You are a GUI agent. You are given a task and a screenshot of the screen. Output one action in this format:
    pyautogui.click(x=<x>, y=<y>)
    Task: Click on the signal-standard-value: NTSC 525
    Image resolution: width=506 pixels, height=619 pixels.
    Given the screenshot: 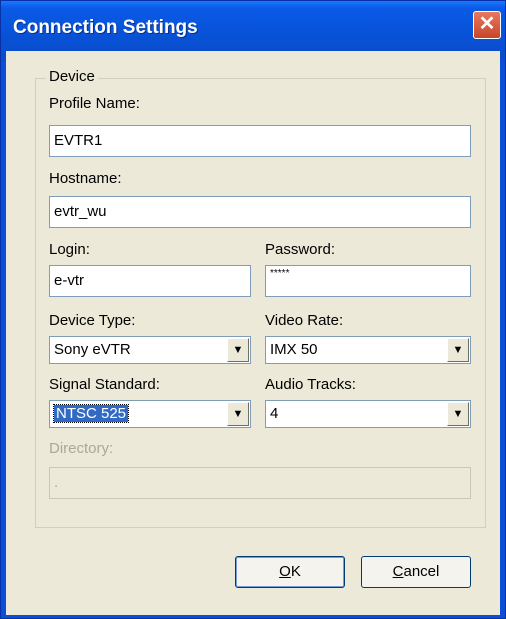 What is the action you would take?
    pyautogui.click(x=91, y=413)
    